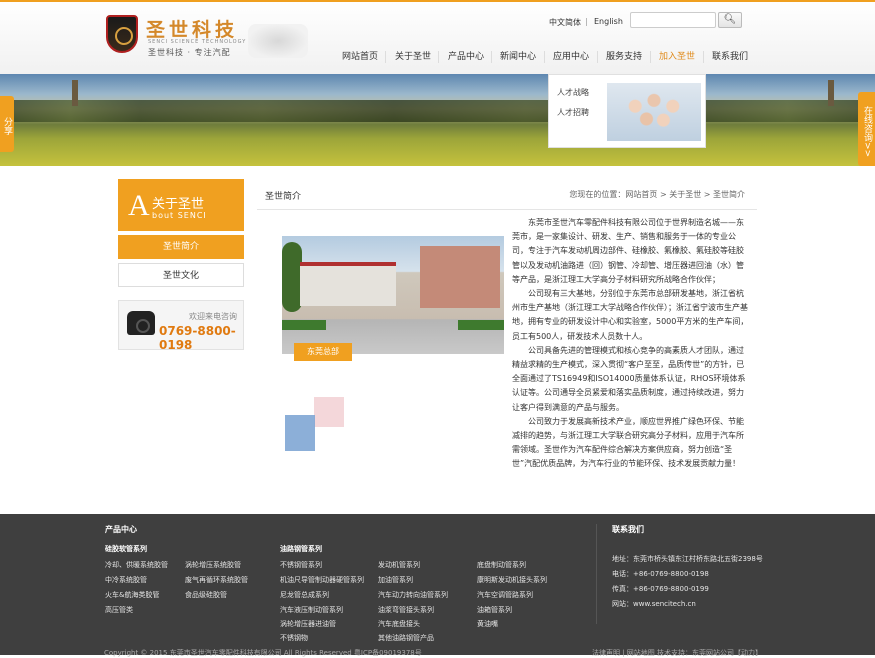 This screenshot has width=875, height=658. Describe the element at coordinates (677, 653) in the screenshot. I see `footer-legal-links: 法律声明 | 网站地图 技术支持：东莞网站公司【动力】` at that location.